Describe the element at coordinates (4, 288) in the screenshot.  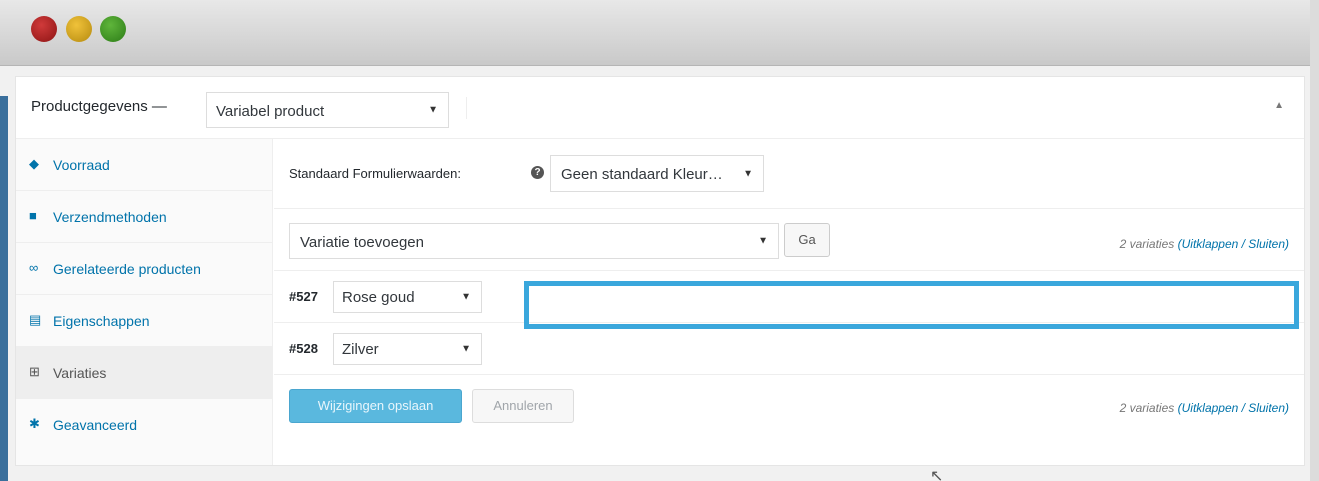
I see `background-strip` at that location.